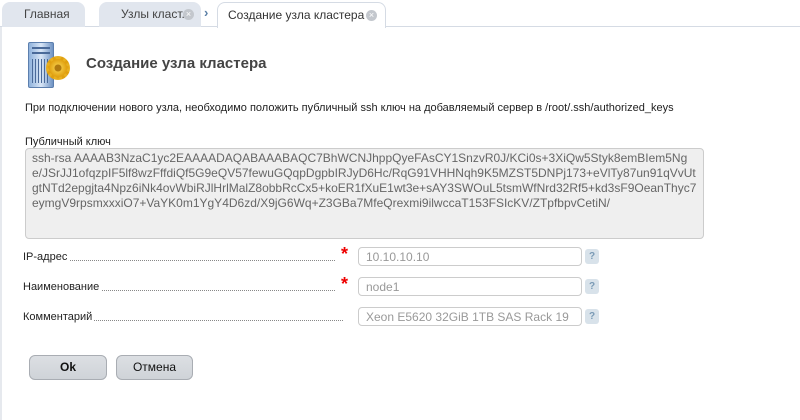  Describe the element at coordinates (323, 255) in the screenshot. I see `form-row-ip: IP-адрес * 10.10.10.10 ?` at that location.